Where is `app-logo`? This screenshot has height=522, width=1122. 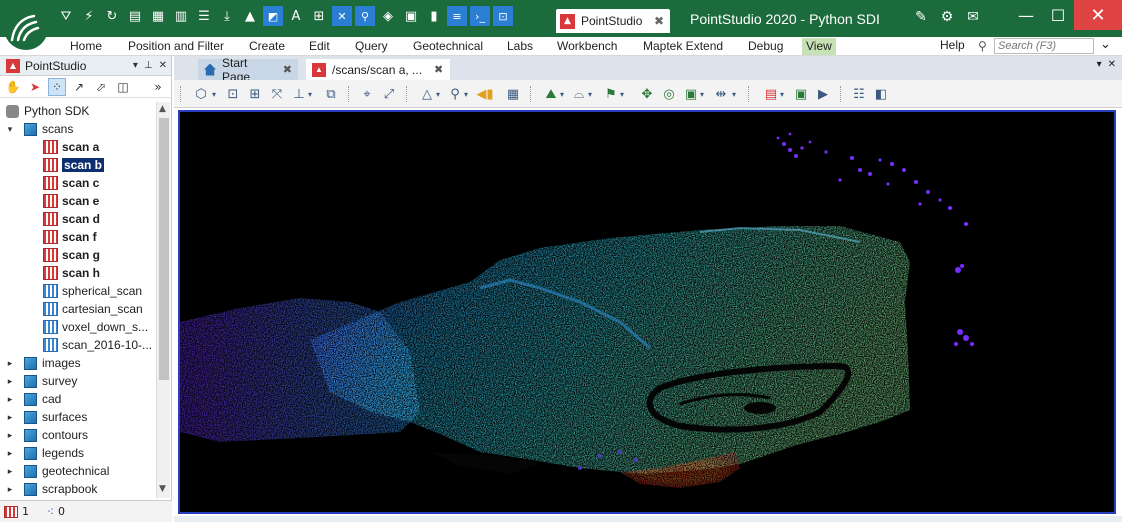
app-logo is located at coordinates (26, 28).